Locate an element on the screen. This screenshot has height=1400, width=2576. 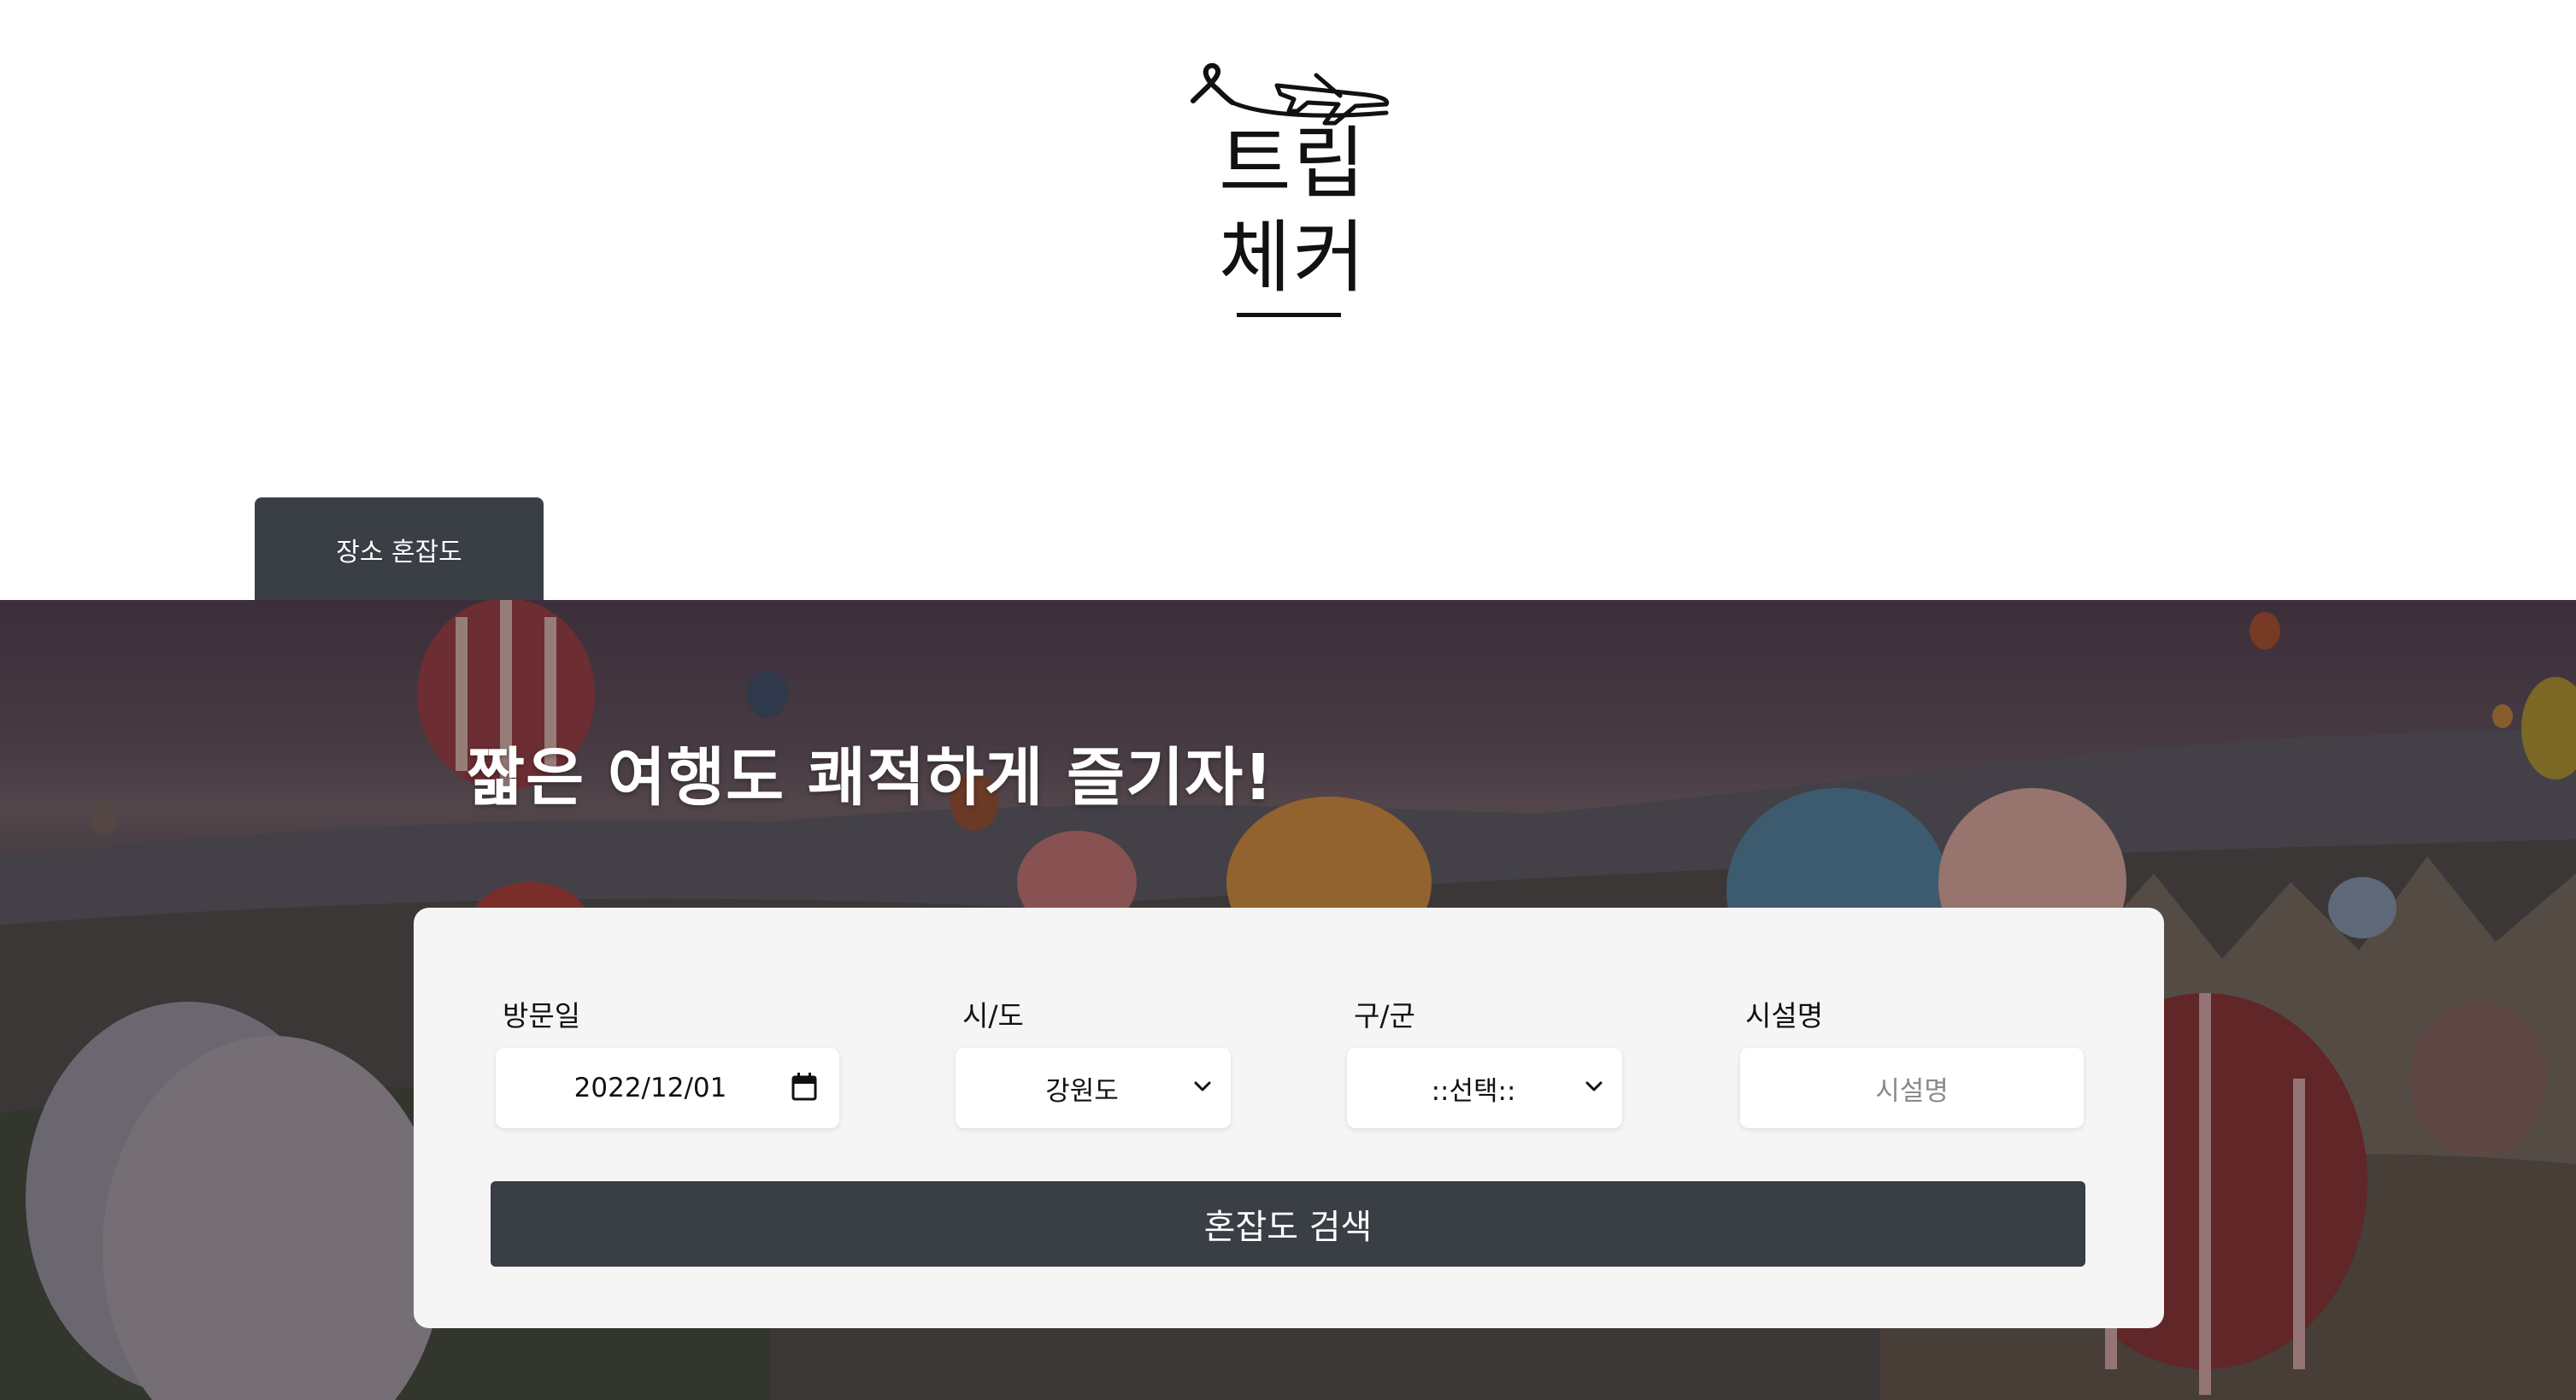
logo-text-line2: 체커 is located at coordinates (1293, 257).